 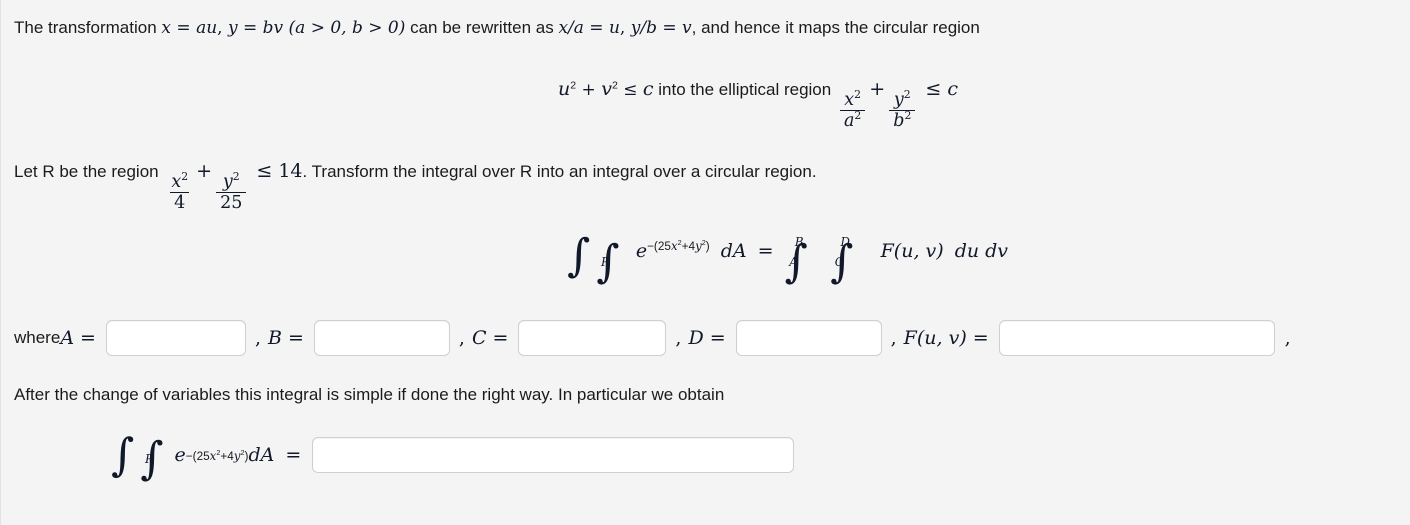 I want to click on label-F: F(u, v), so click(x=935, y=338).